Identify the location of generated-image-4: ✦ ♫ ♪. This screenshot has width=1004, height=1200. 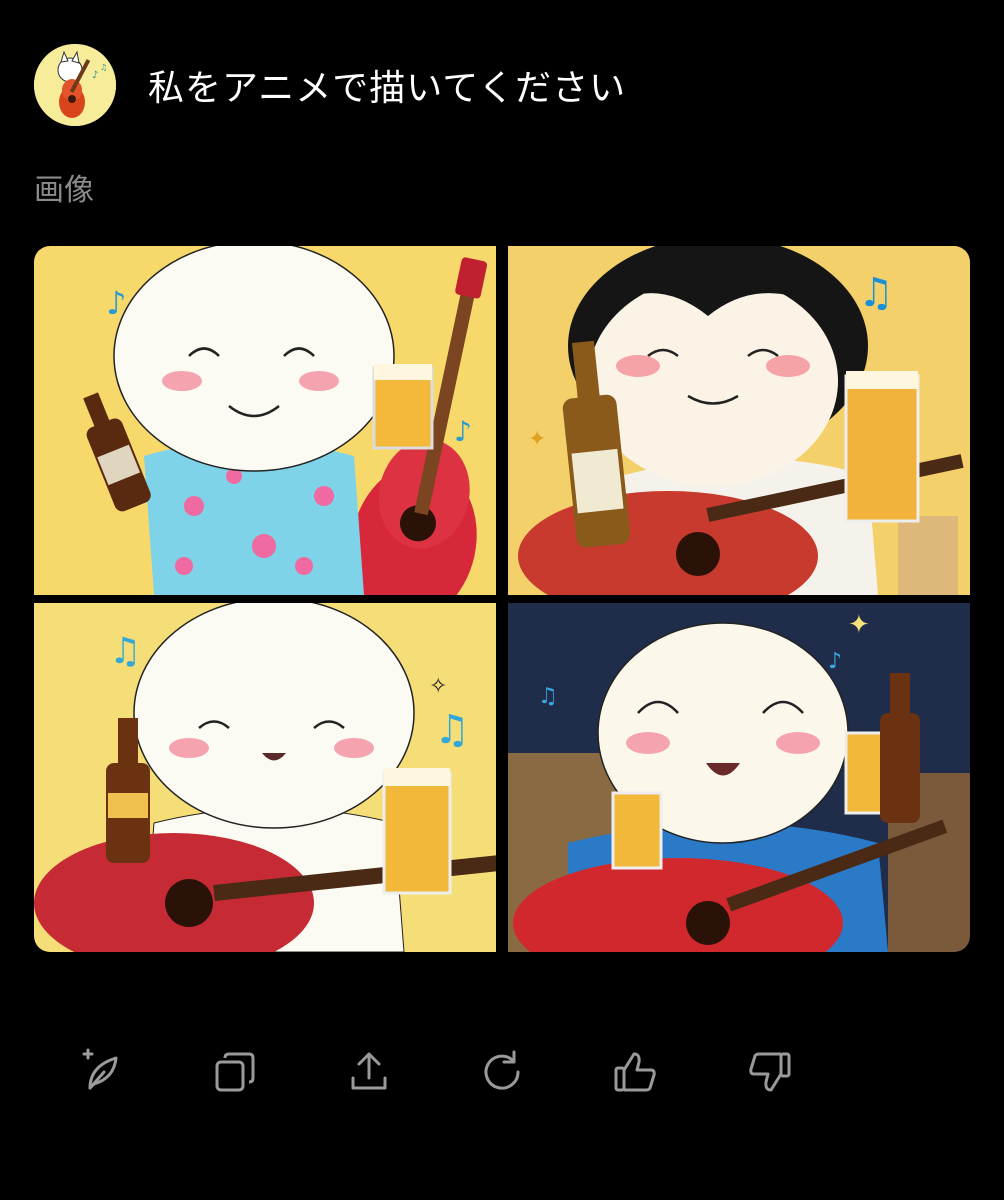
(739, 777).